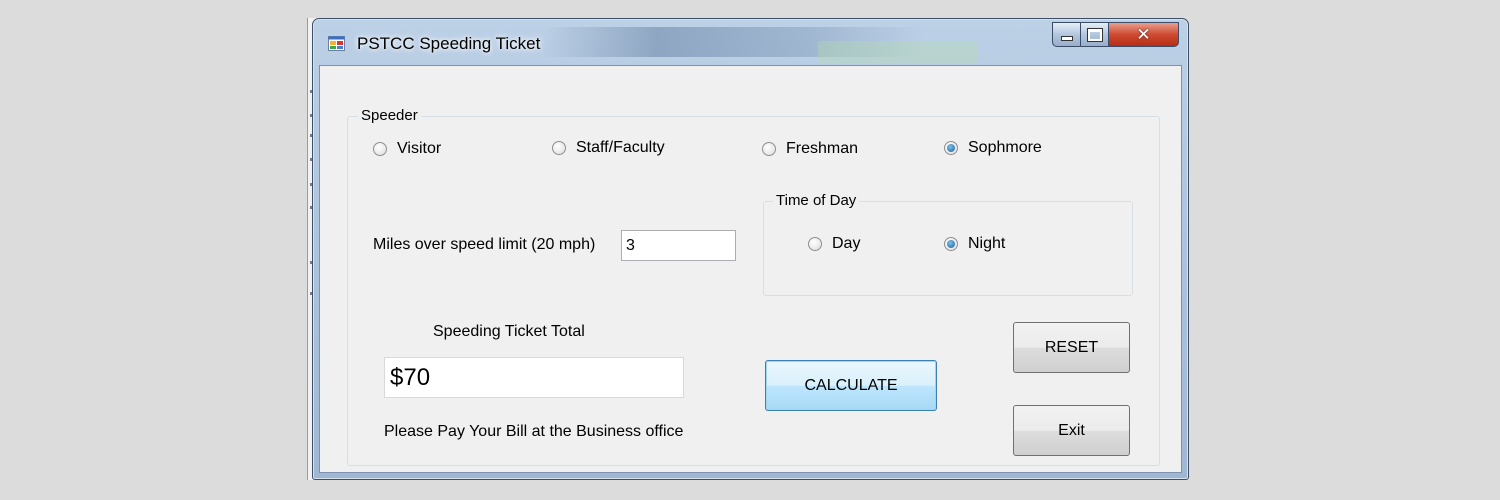  Describe the element at coordinates (987, 243) in the screenshot. I see `radio-label-night: Night` at that location.